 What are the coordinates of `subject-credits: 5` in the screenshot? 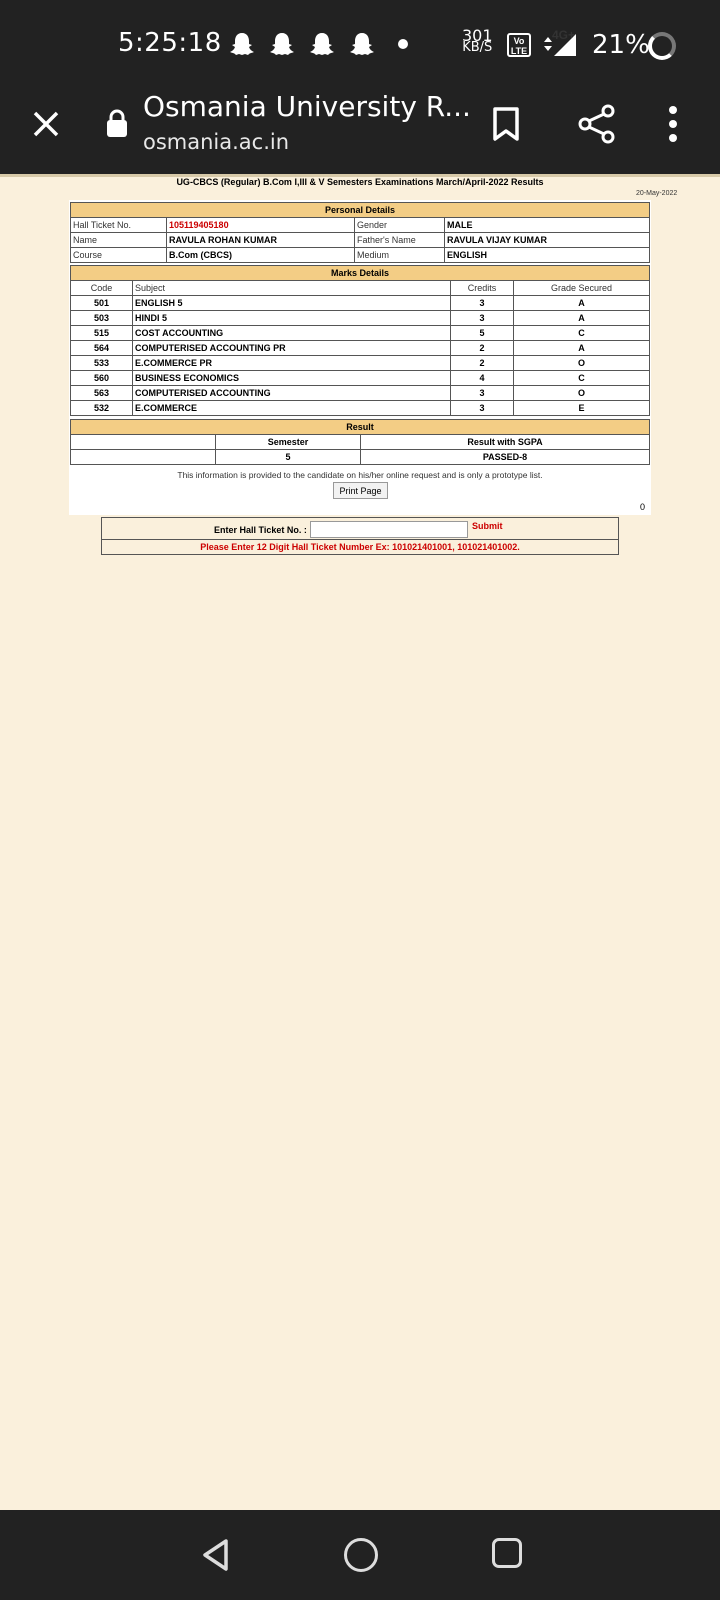 It's located at (482, 333).